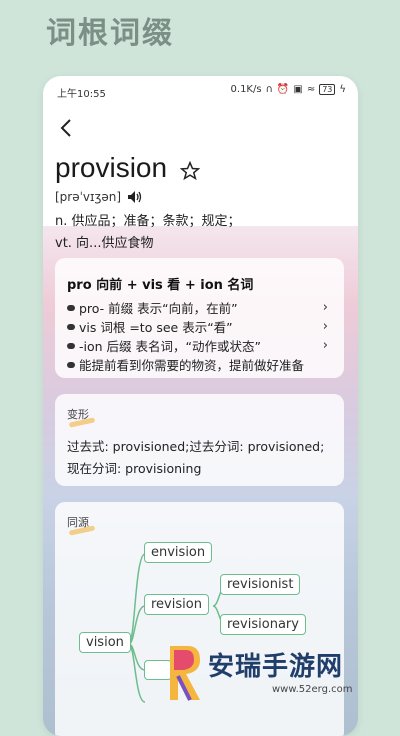 The width and height of the screenshot is (400, 736). I want to click on network-speed: 0.1K/s, so click(246, 89).